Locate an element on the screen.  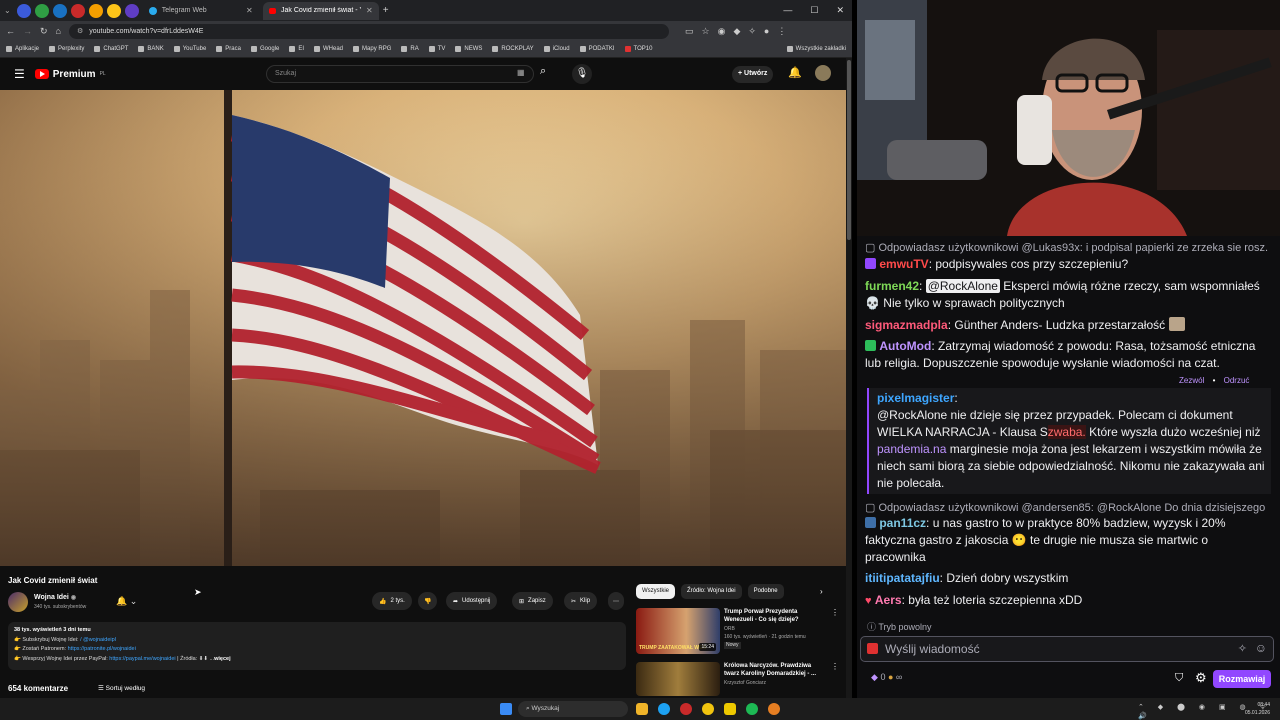
like-button: 👍 2 tys. is located at coordinates (392, 601).